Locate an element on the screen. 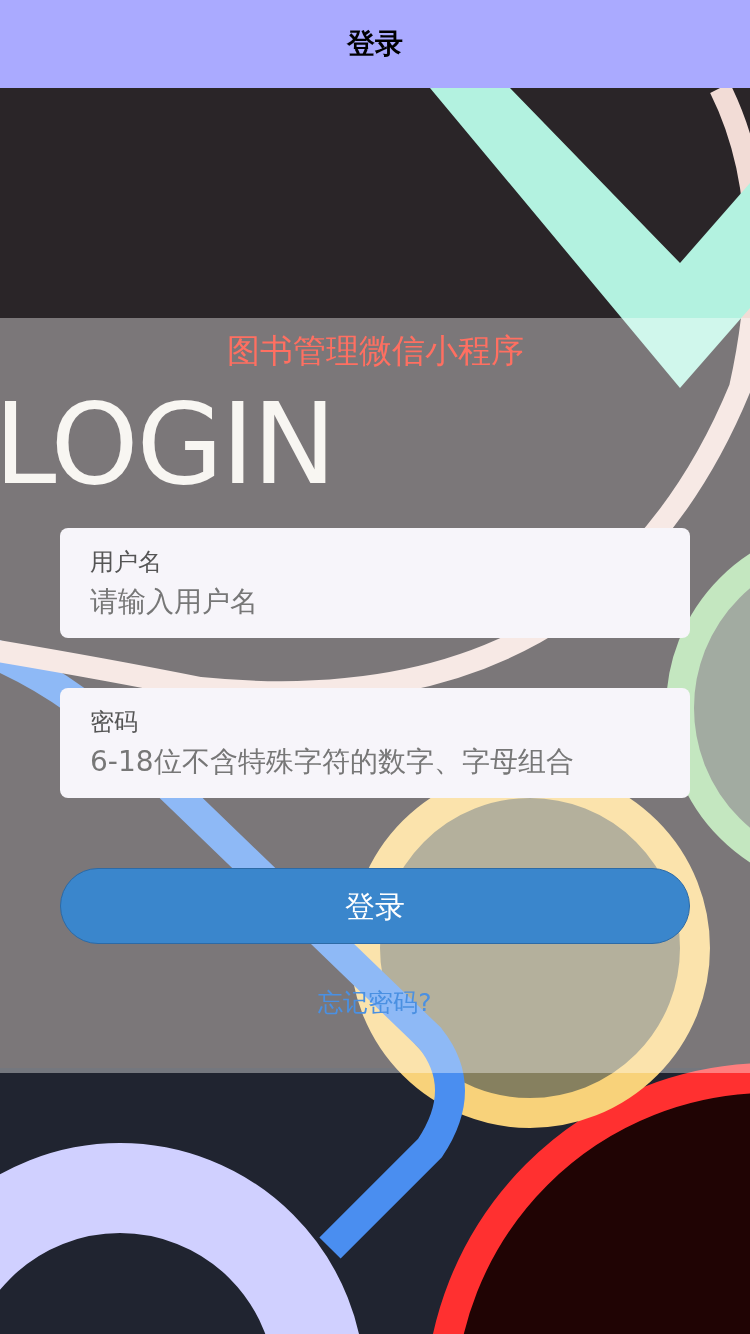 This screenshot has height=1334, width=750. app-name: 图书管理微信小程序 is located at coordinates (375, 350).